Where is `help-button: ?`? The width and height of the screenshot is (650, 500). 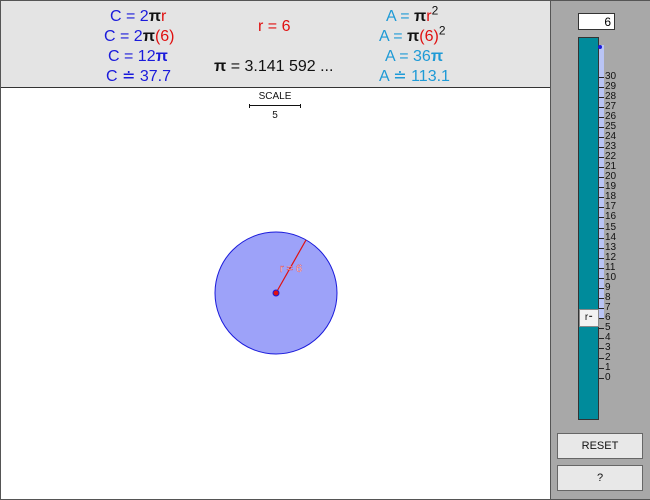 help-button: ? is located at coordinates (600, 478).